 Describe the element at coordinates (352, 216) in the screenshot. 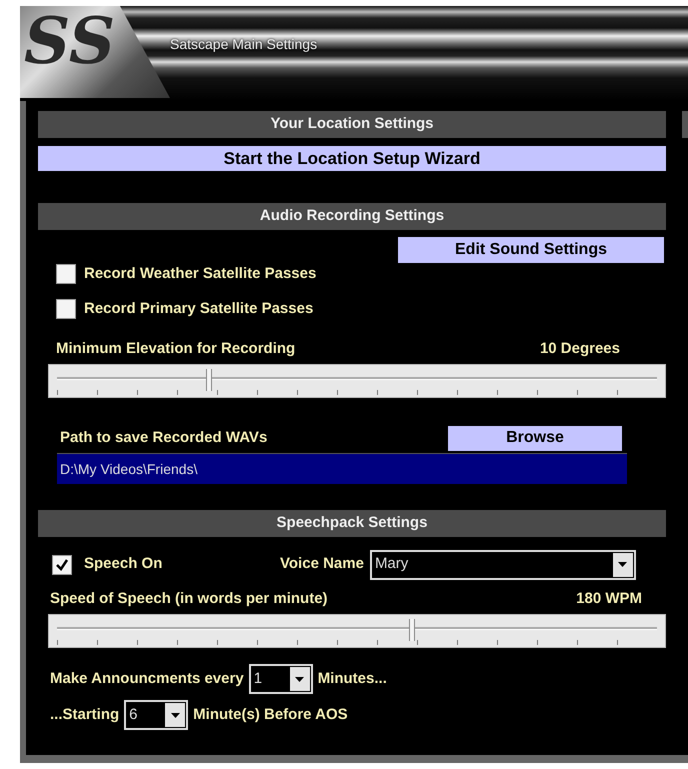

I see `section-header: Audio Recording Settings` at that location.